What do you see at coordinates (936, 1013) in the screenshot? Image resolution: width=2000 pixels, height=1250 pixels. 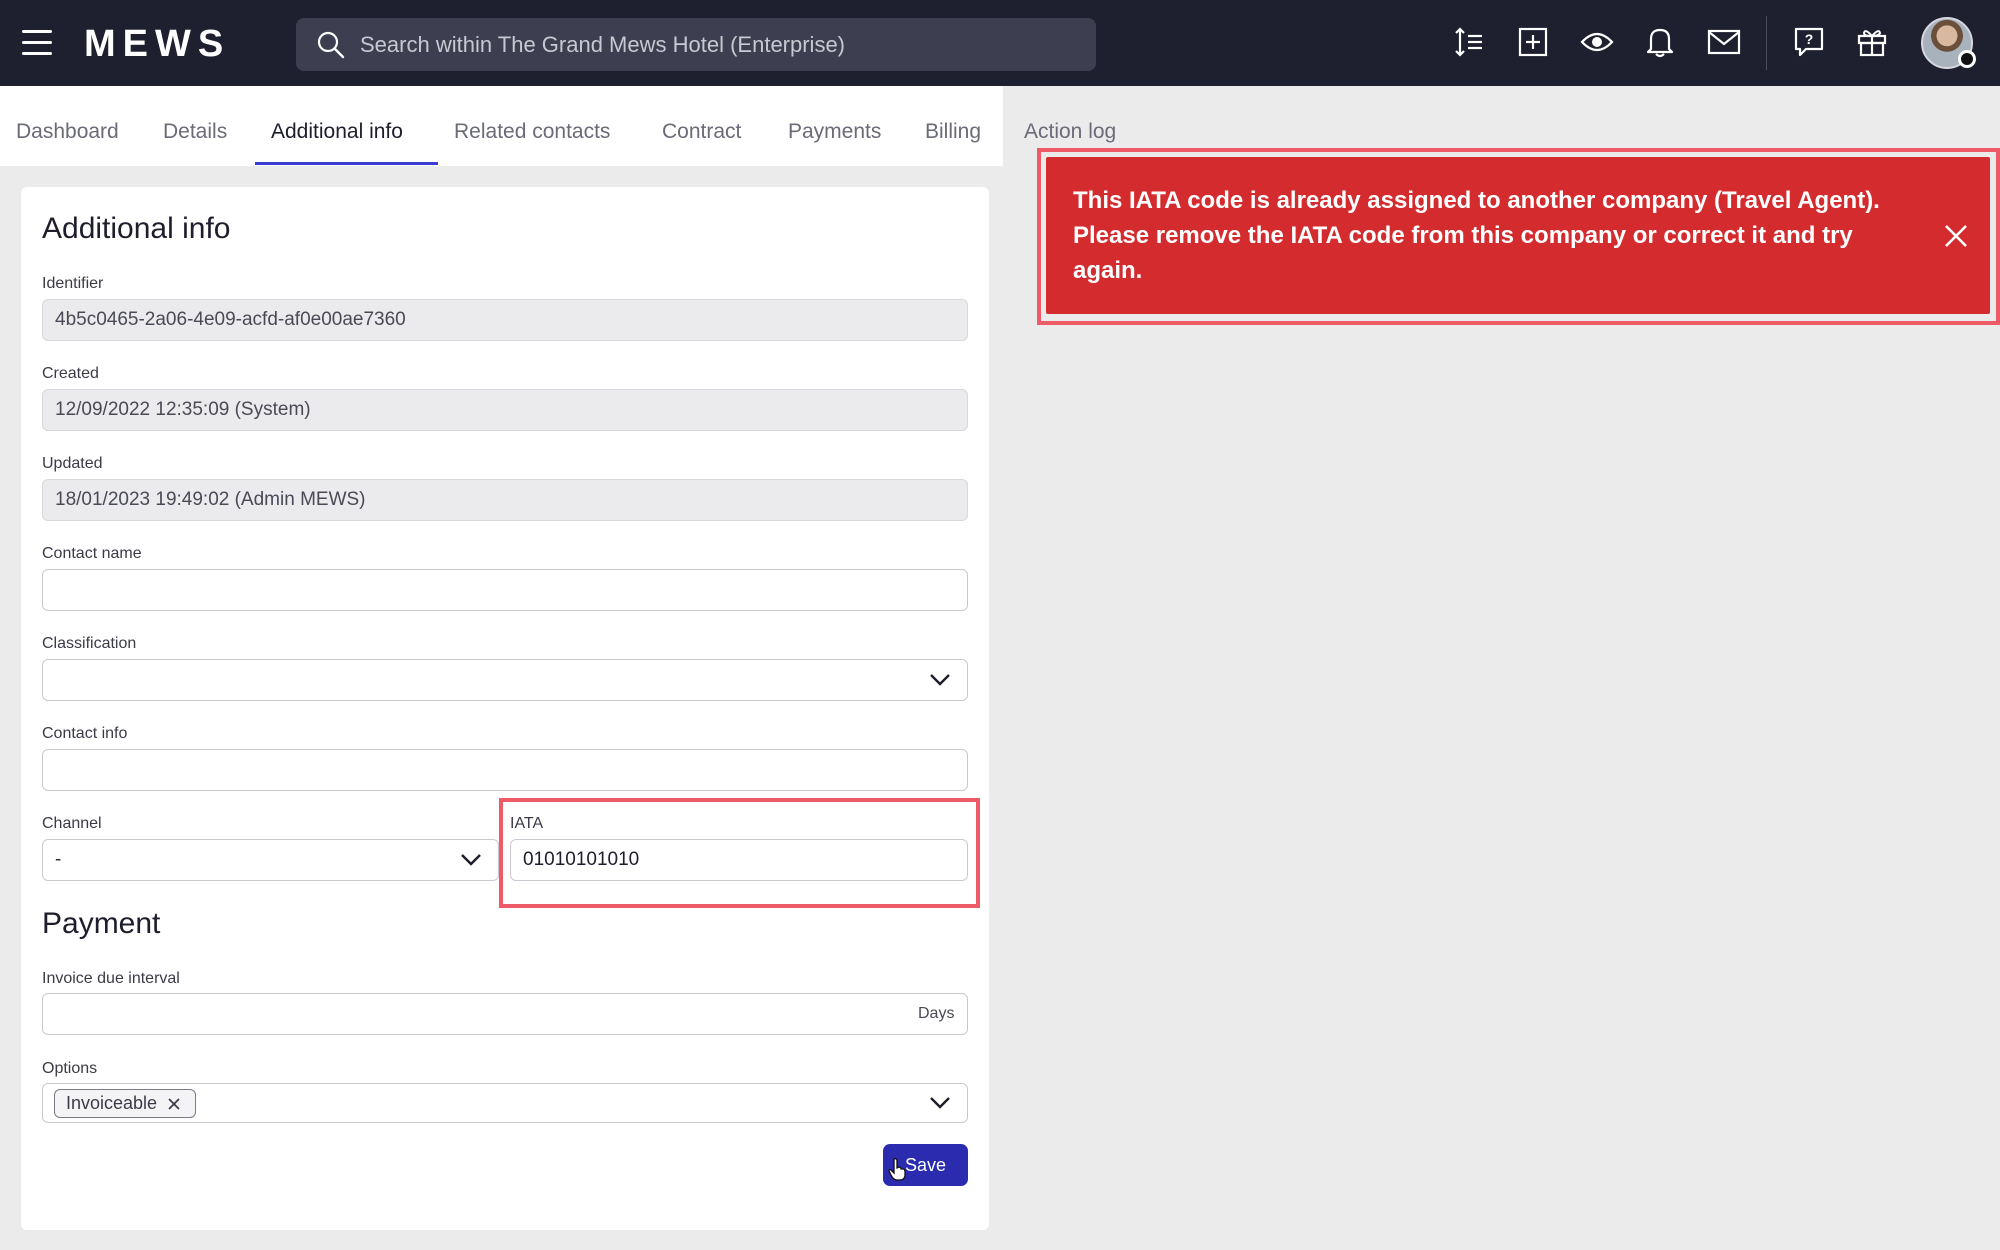 I see `days-suffix: Days` at bounding box center [936, 1013].